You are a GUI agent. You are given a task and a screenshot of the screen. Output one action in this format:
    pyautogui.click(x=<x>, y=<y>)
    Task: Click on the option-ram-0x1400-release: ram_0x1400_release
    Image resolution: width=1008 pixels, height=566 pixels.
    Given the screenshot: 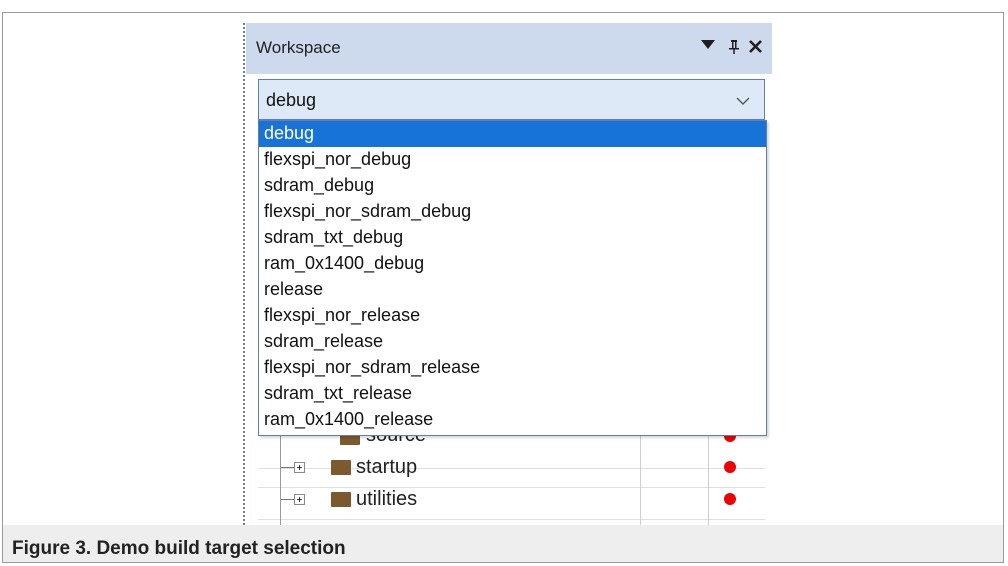 What is the action you would take?
    pyautogui.click(x=512, y=420)
    